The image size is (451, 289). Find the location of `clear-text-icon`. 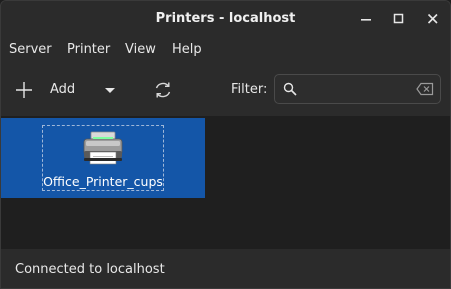

clear-text-icon is located at coordinates (425, 89).